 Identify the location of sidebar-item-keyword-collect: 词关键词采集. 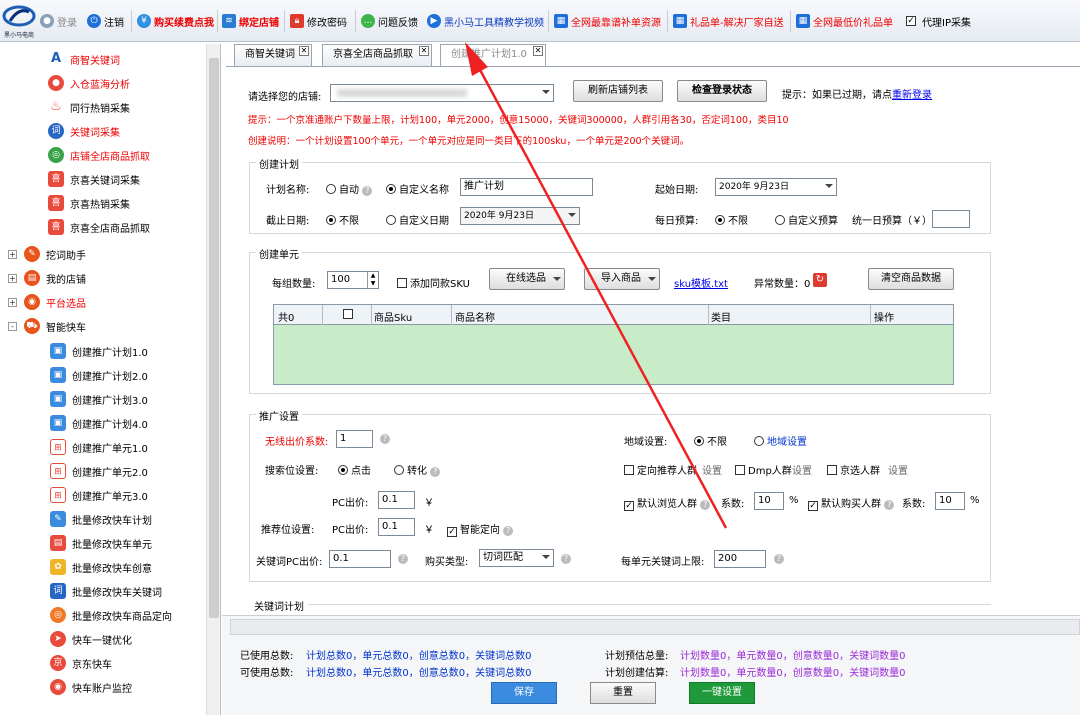
(84, 131).